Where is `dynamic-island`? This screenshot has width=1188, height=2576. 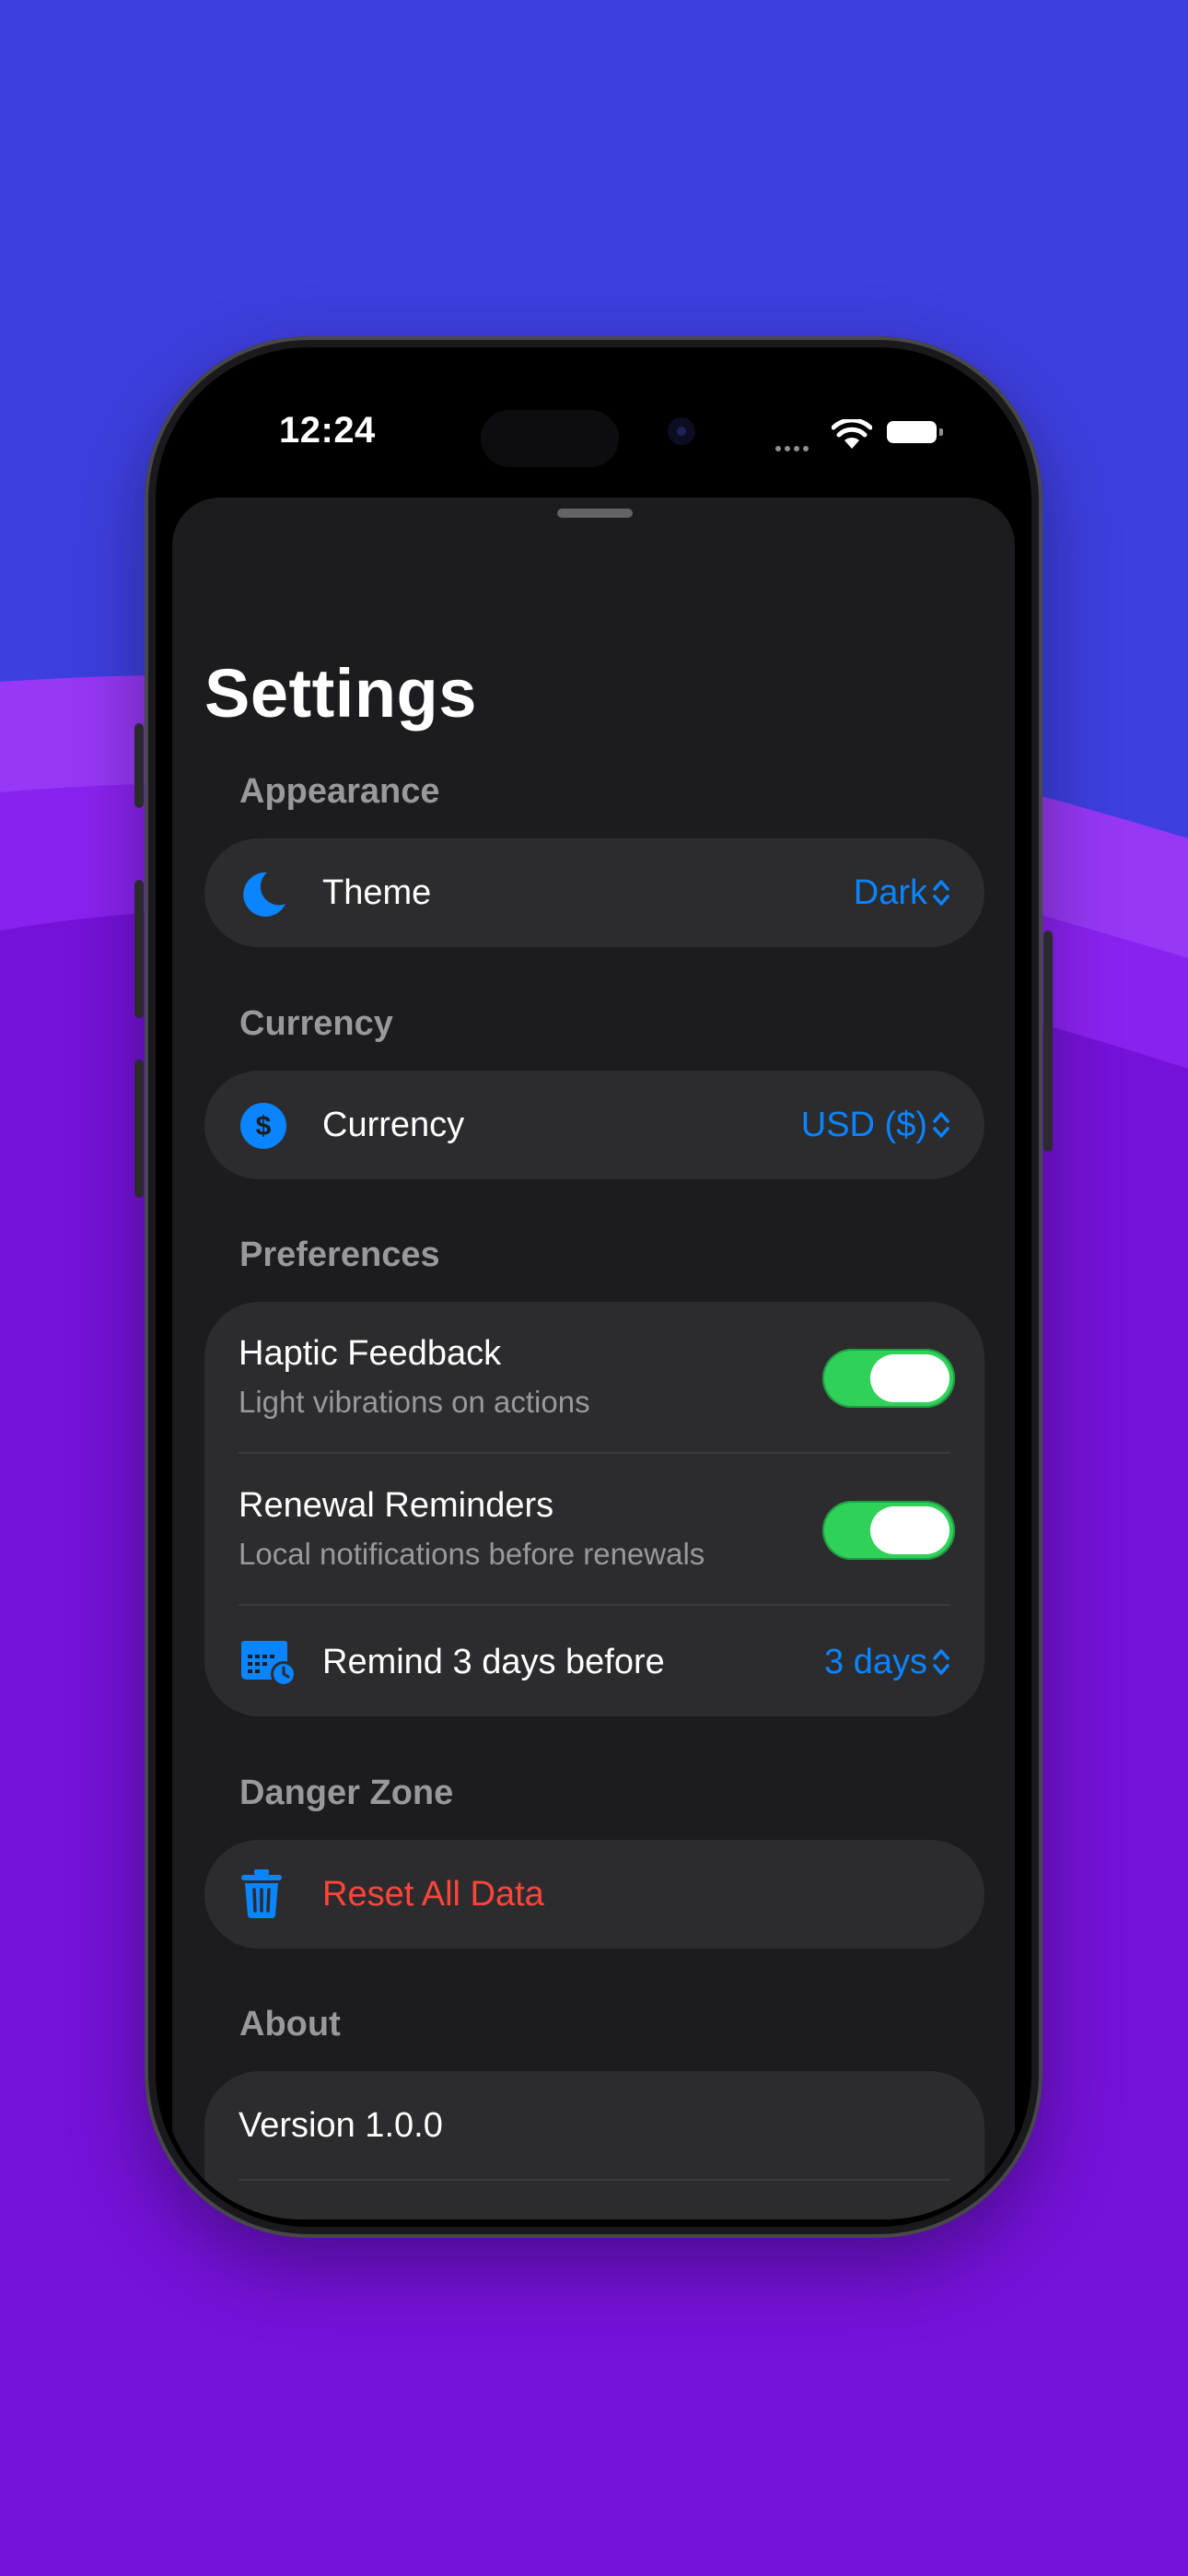
dynamic-island is located at coordinates (550, 438).